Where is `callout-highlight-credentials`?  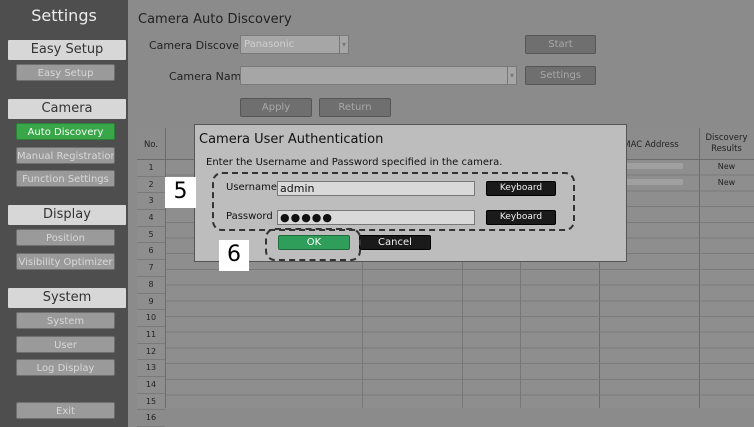
callout-highlight-credentials is located at coordinates (393, 201).